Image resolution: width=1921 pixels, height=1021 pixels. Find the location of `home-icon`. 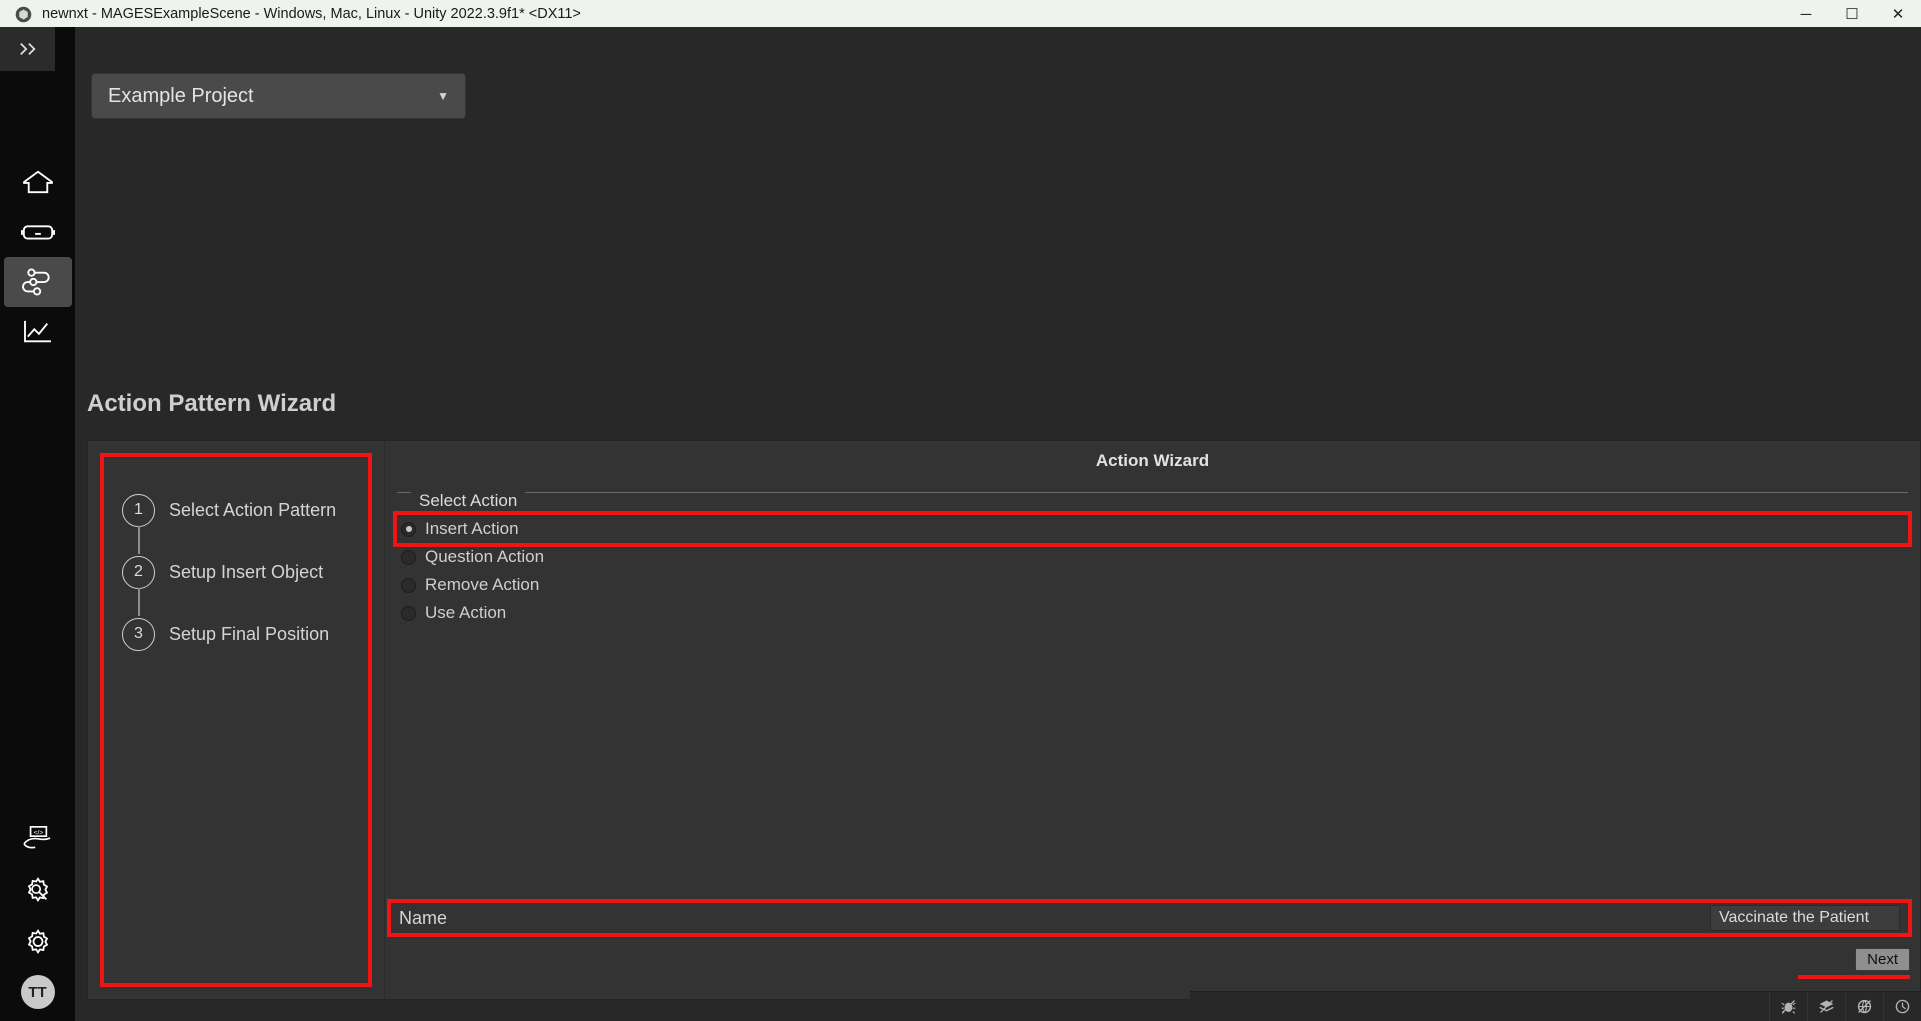

home-icon is located at coordinates (37, 182).